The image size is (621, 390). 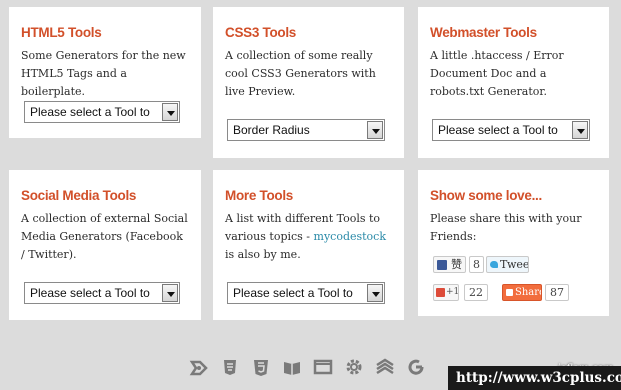 I want to click on google-plus-count: 22, so click(x=476, y=292).